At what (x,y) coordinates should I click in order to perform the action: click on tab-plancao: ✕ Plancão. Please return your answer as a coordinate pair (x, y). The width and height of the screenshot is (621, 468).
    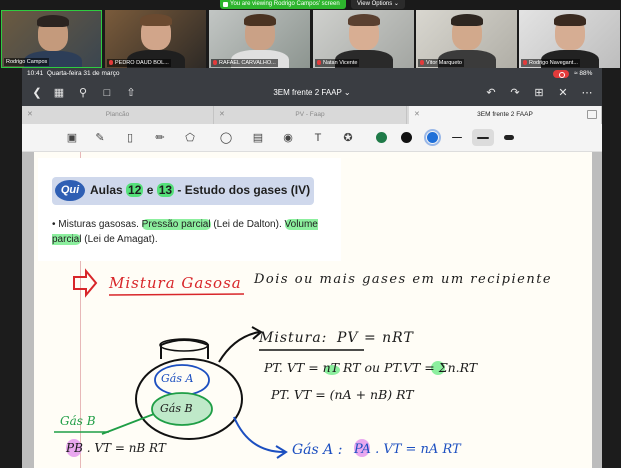
    Looking at the image, I should click on (118, 115).